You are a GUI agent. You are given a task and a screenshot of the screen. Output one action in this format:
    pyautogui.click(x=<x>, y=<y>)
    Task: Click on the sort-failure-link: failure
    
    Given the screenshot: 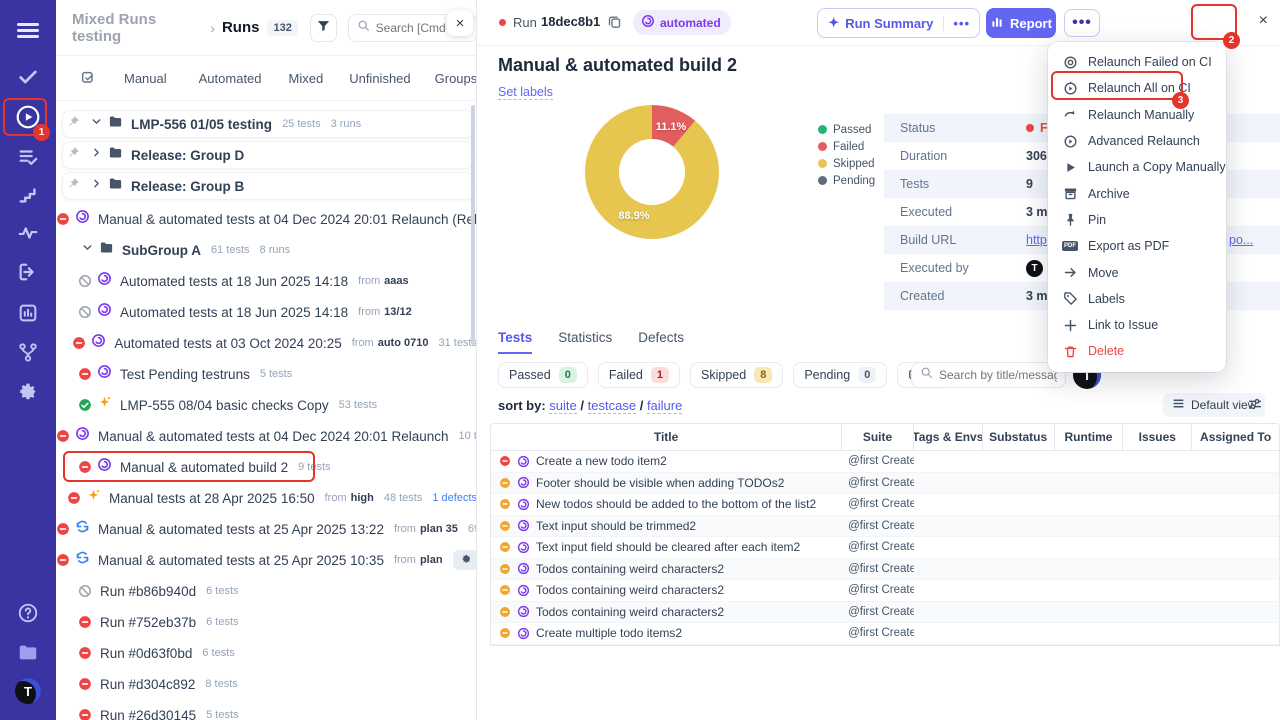 What is the action you would take?
    pyautogui.click(x=664, y=406)
    